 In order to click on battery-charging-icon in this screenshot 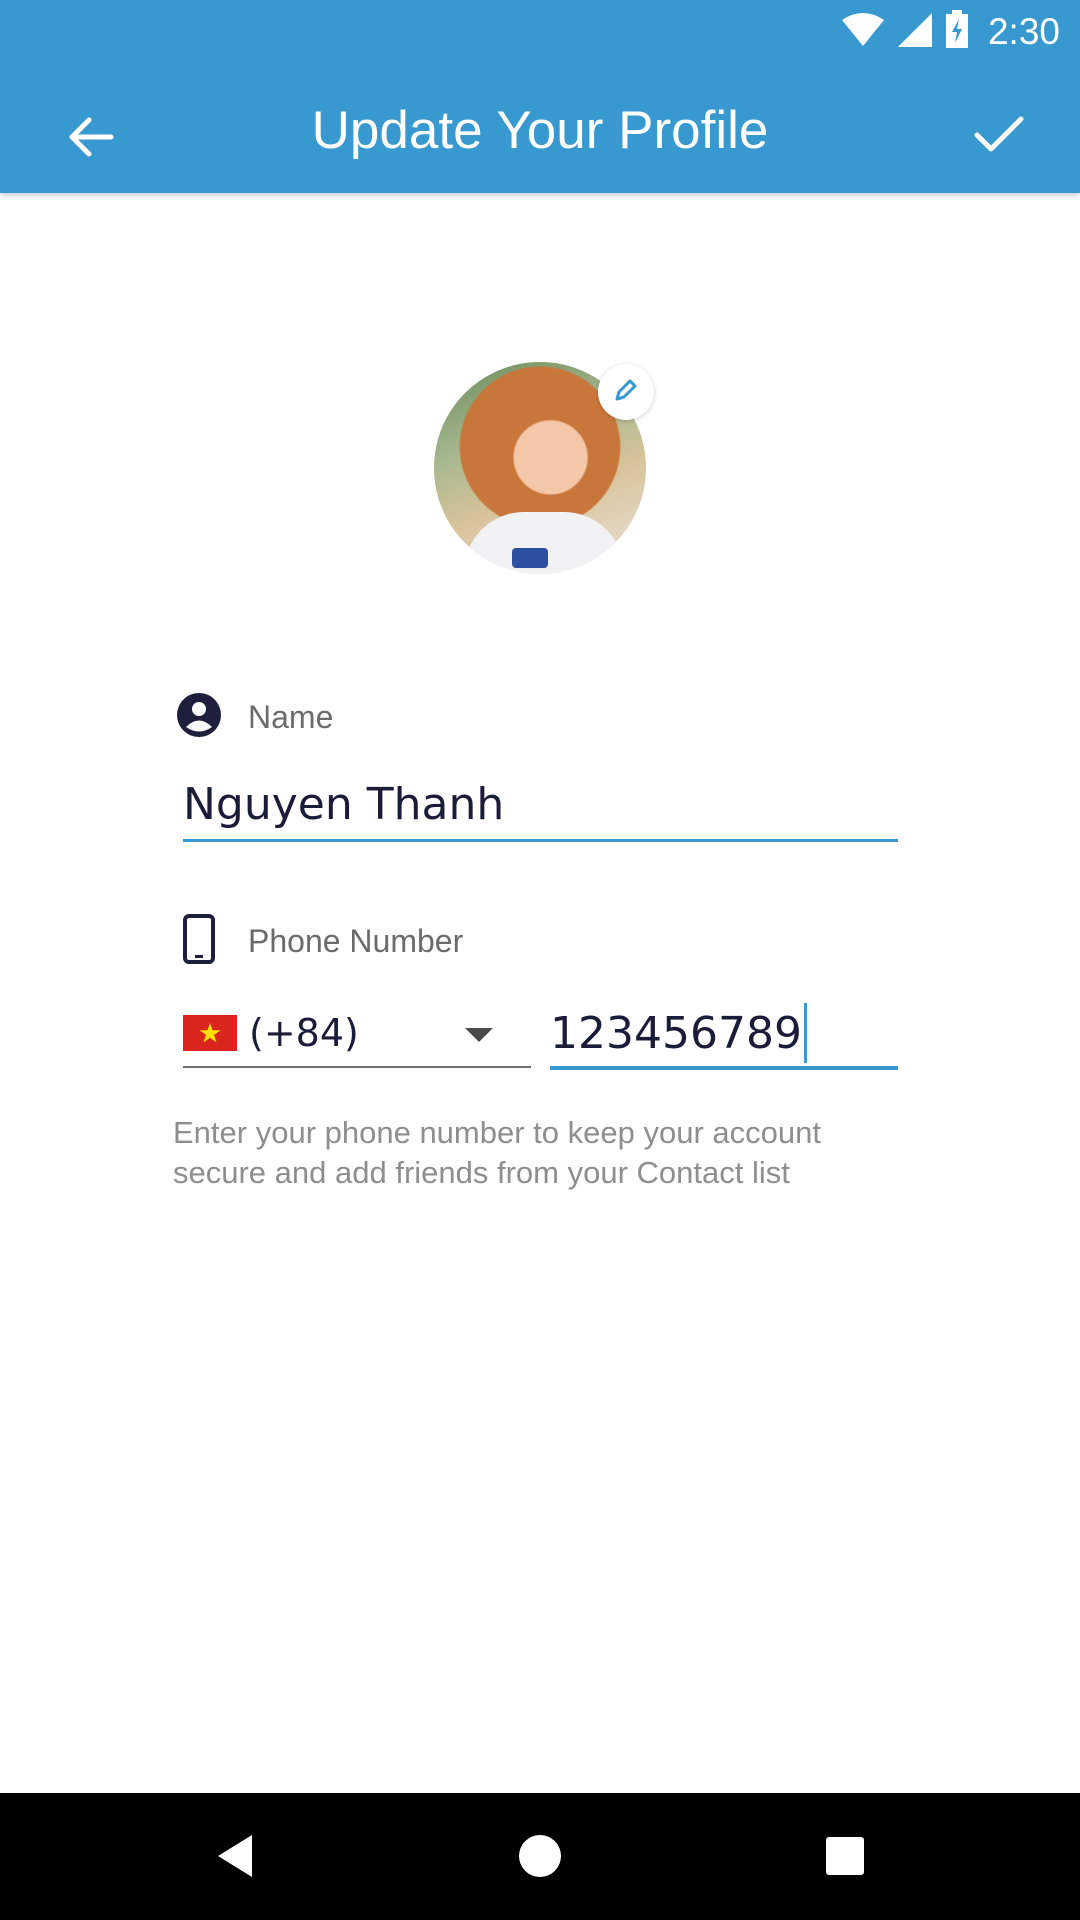, I will do `click(957, 32)`.